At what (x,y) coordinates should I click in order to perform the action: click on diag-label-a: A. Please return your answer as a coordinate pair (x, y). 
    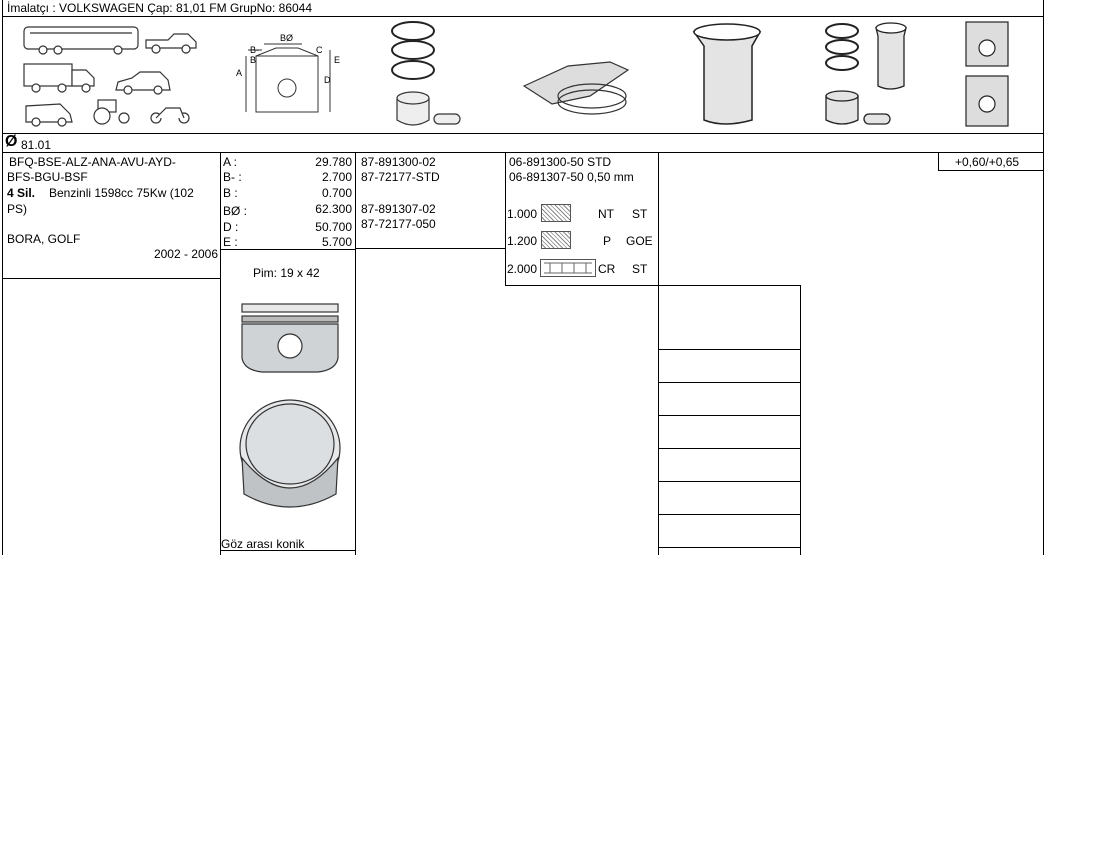
    Looking at the image, I should click on (239, 73).